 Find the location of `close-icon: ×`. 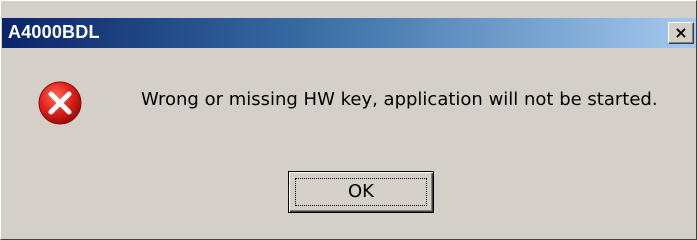

close-icon: × is located at coordinates (681, 32).